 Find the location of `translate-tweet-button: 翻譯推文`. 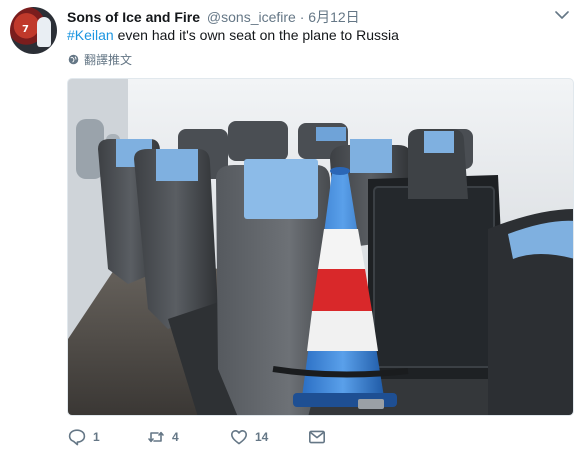

translate-tweet-button: 翻譯推文 is located at coordinates (100, 59).